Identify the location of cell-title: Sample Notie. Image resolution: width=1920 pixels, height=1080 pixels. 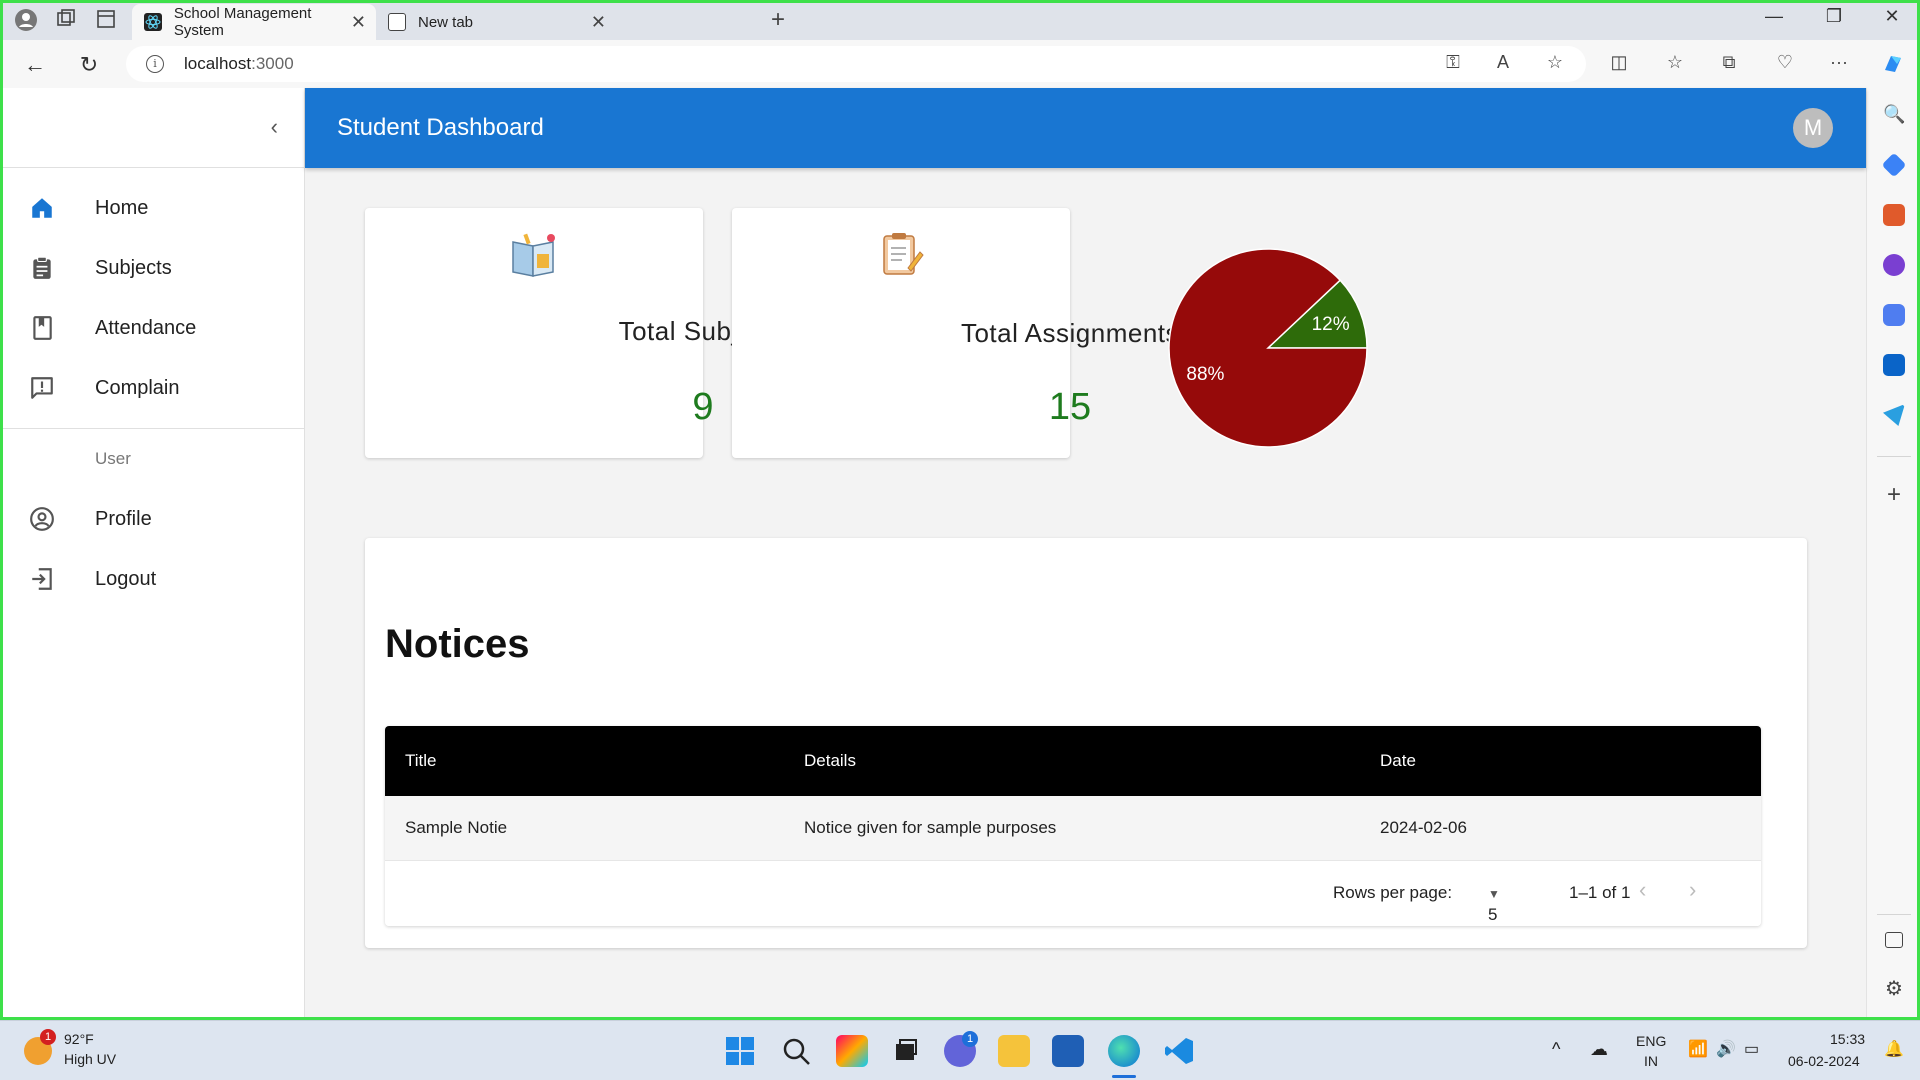
(456, 827).